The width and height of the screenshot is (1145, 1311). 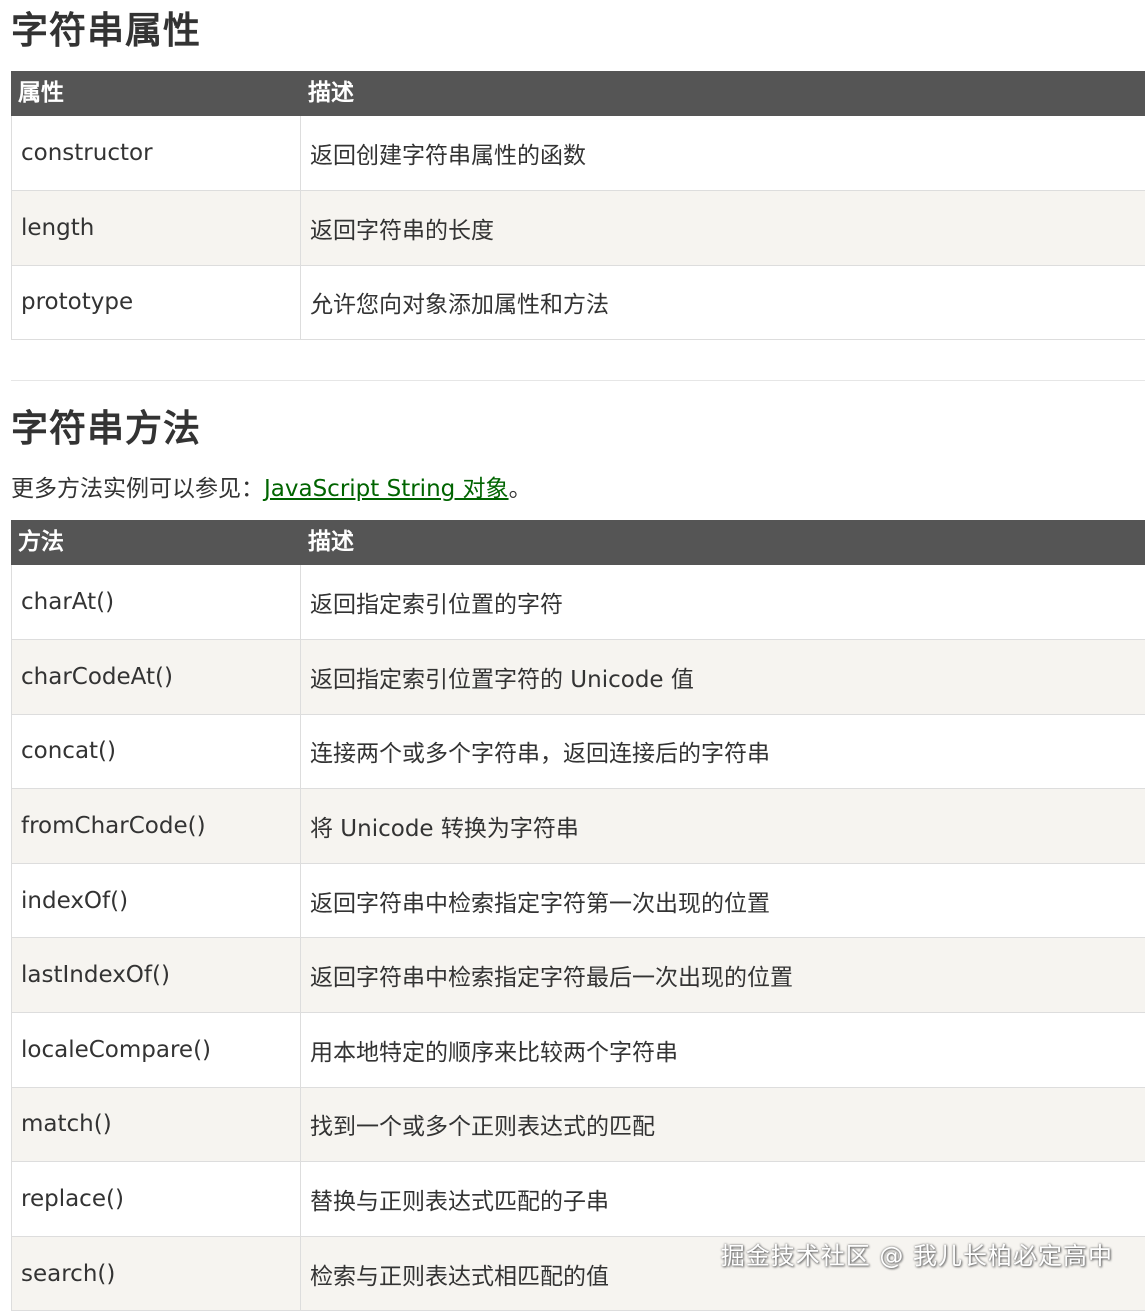 I want to click on table-header-row: 方法 描述, so click(x=578, y=542).